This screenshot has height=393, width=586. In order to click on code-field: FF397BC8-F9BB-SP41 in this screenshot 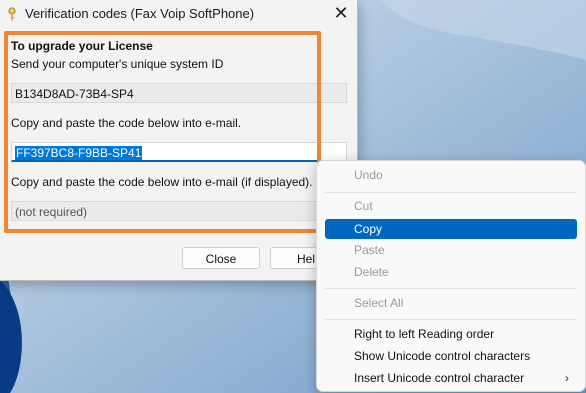, I will do `click(179, 152)`.